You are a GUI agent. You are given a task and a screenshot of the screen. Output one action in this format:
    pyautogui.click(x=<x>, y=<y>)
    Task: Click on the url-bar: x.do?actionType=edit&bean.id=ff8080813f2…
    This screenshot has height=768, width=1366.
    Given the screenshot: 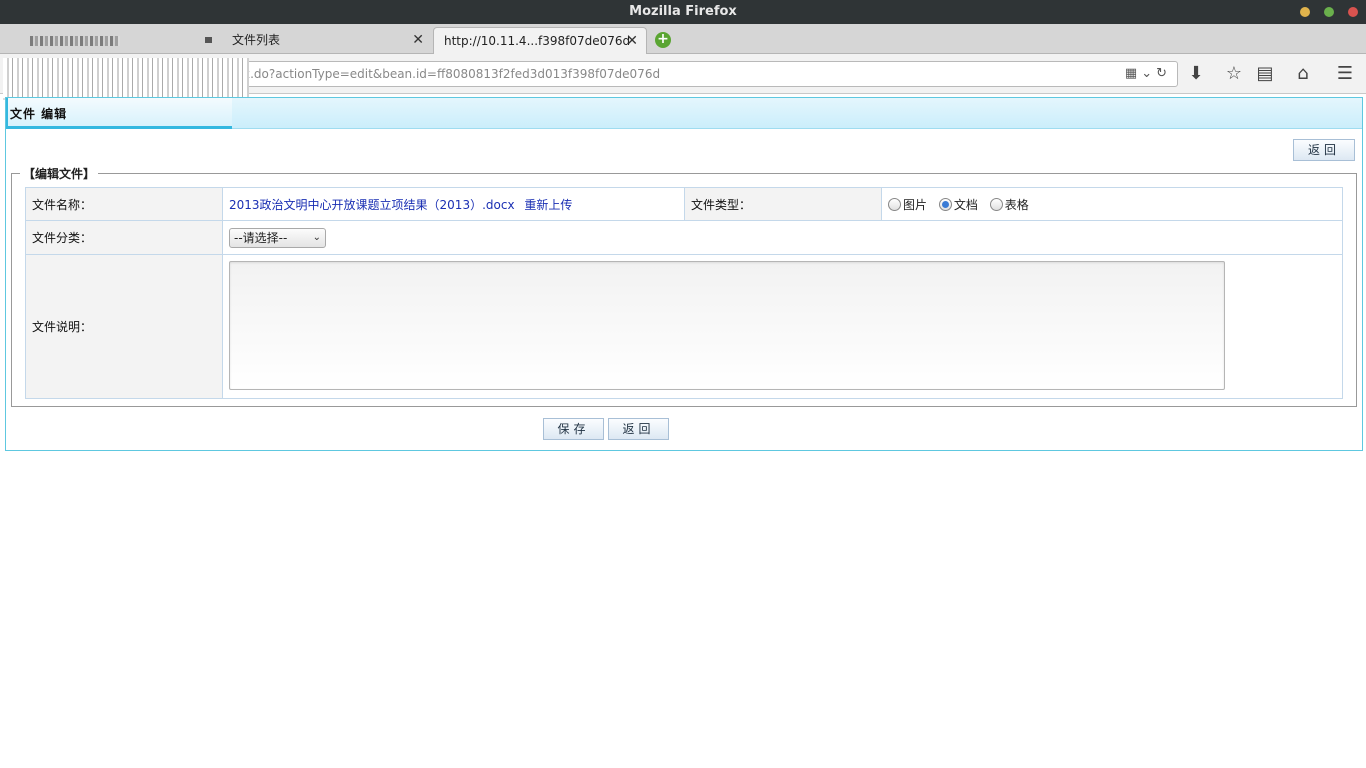 What is the action you would take?
    pyautogui.click(x=590, y=79)
    